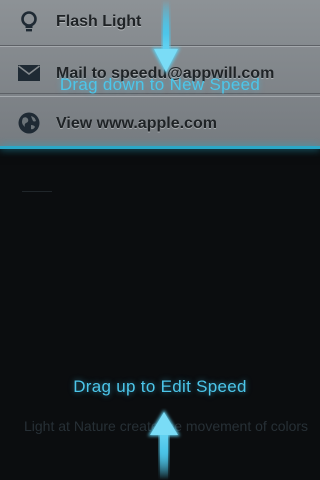 Image resolution: width=320 pixels, height=480 pixels. What do you see at coordinates (164, 445) in the screenshot?
I see `arrow-up-icon` at bounding box center [164, 445].